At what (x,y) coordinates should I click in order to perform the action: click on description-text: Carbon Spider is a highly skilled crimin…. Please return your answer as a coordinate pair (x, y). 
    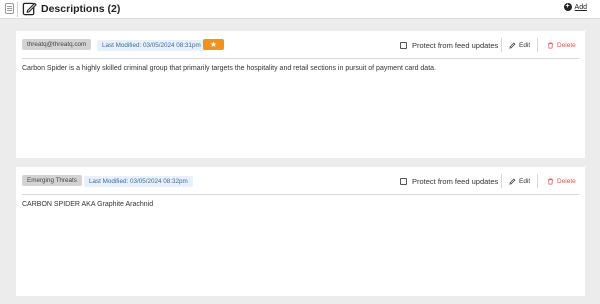
    Looking at the image, I should click on (229, 68).